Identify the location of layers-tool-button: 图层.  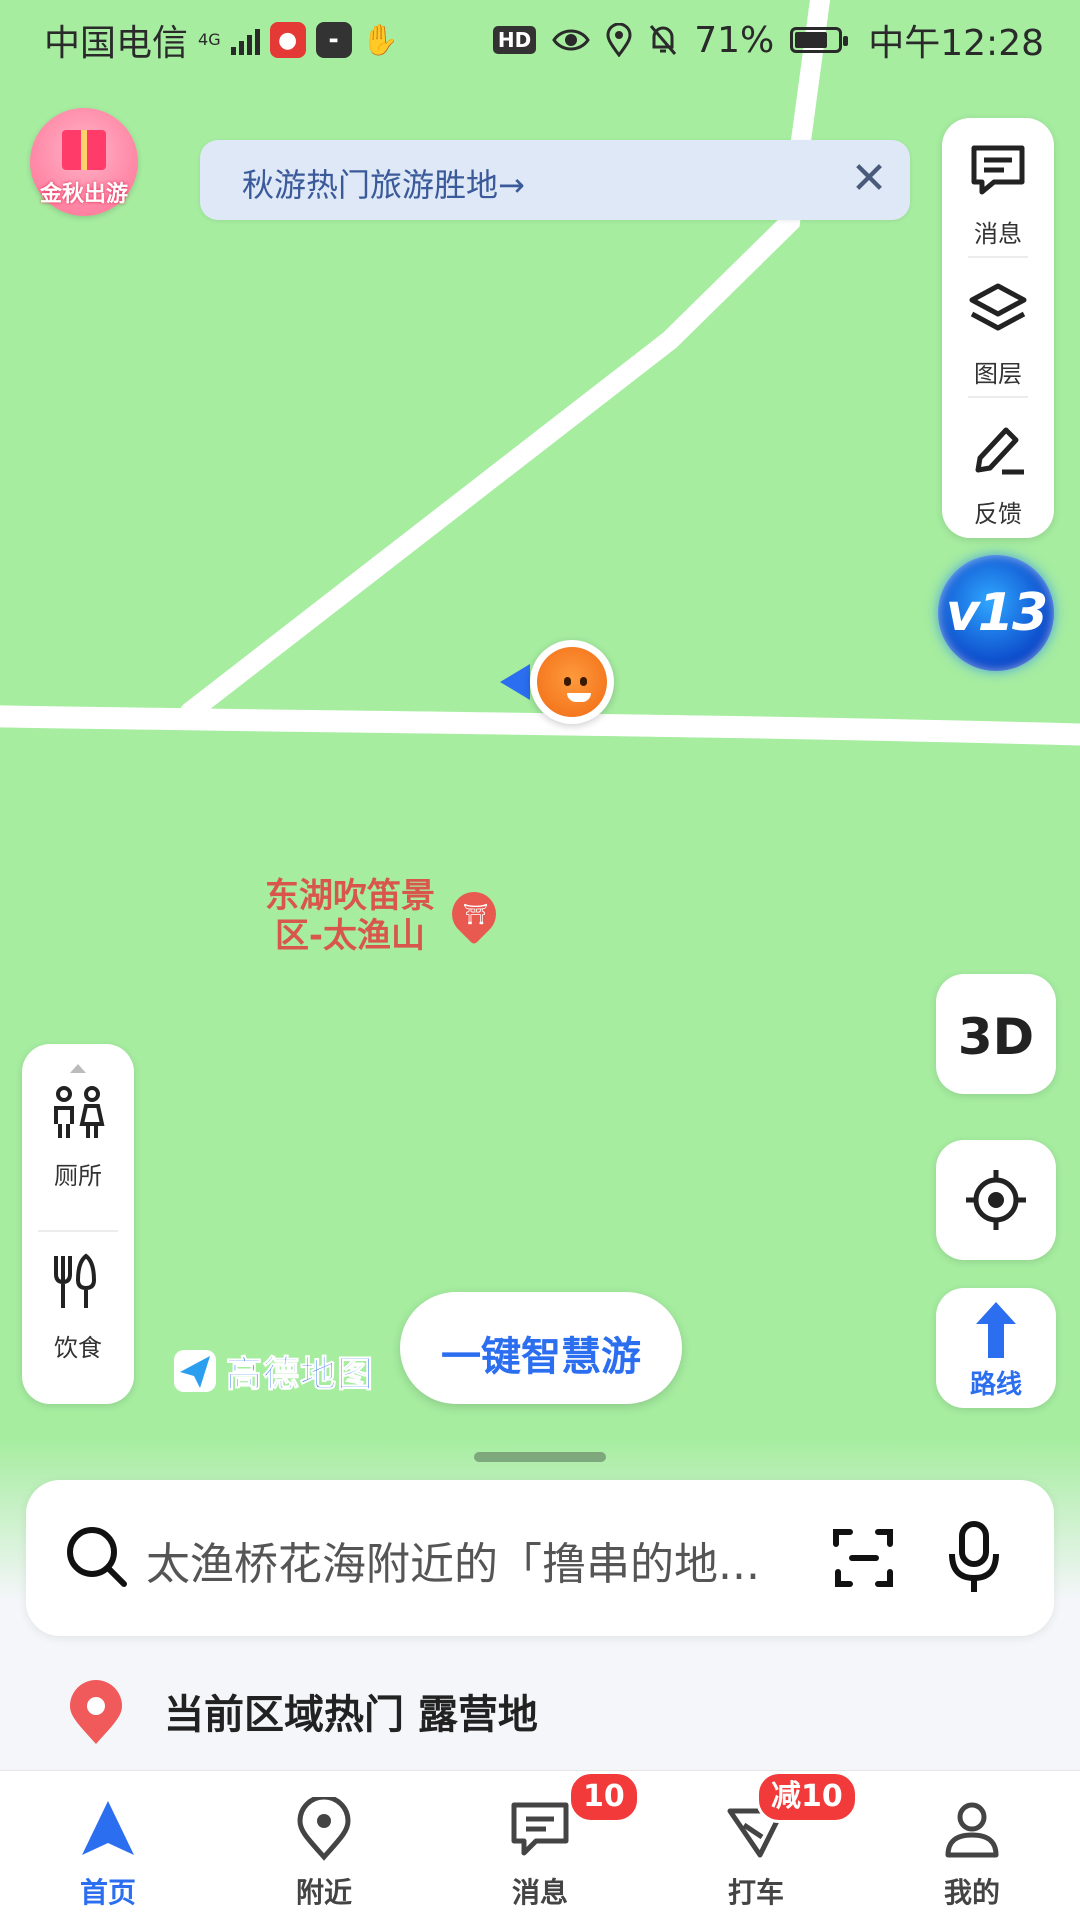
(998, 326).